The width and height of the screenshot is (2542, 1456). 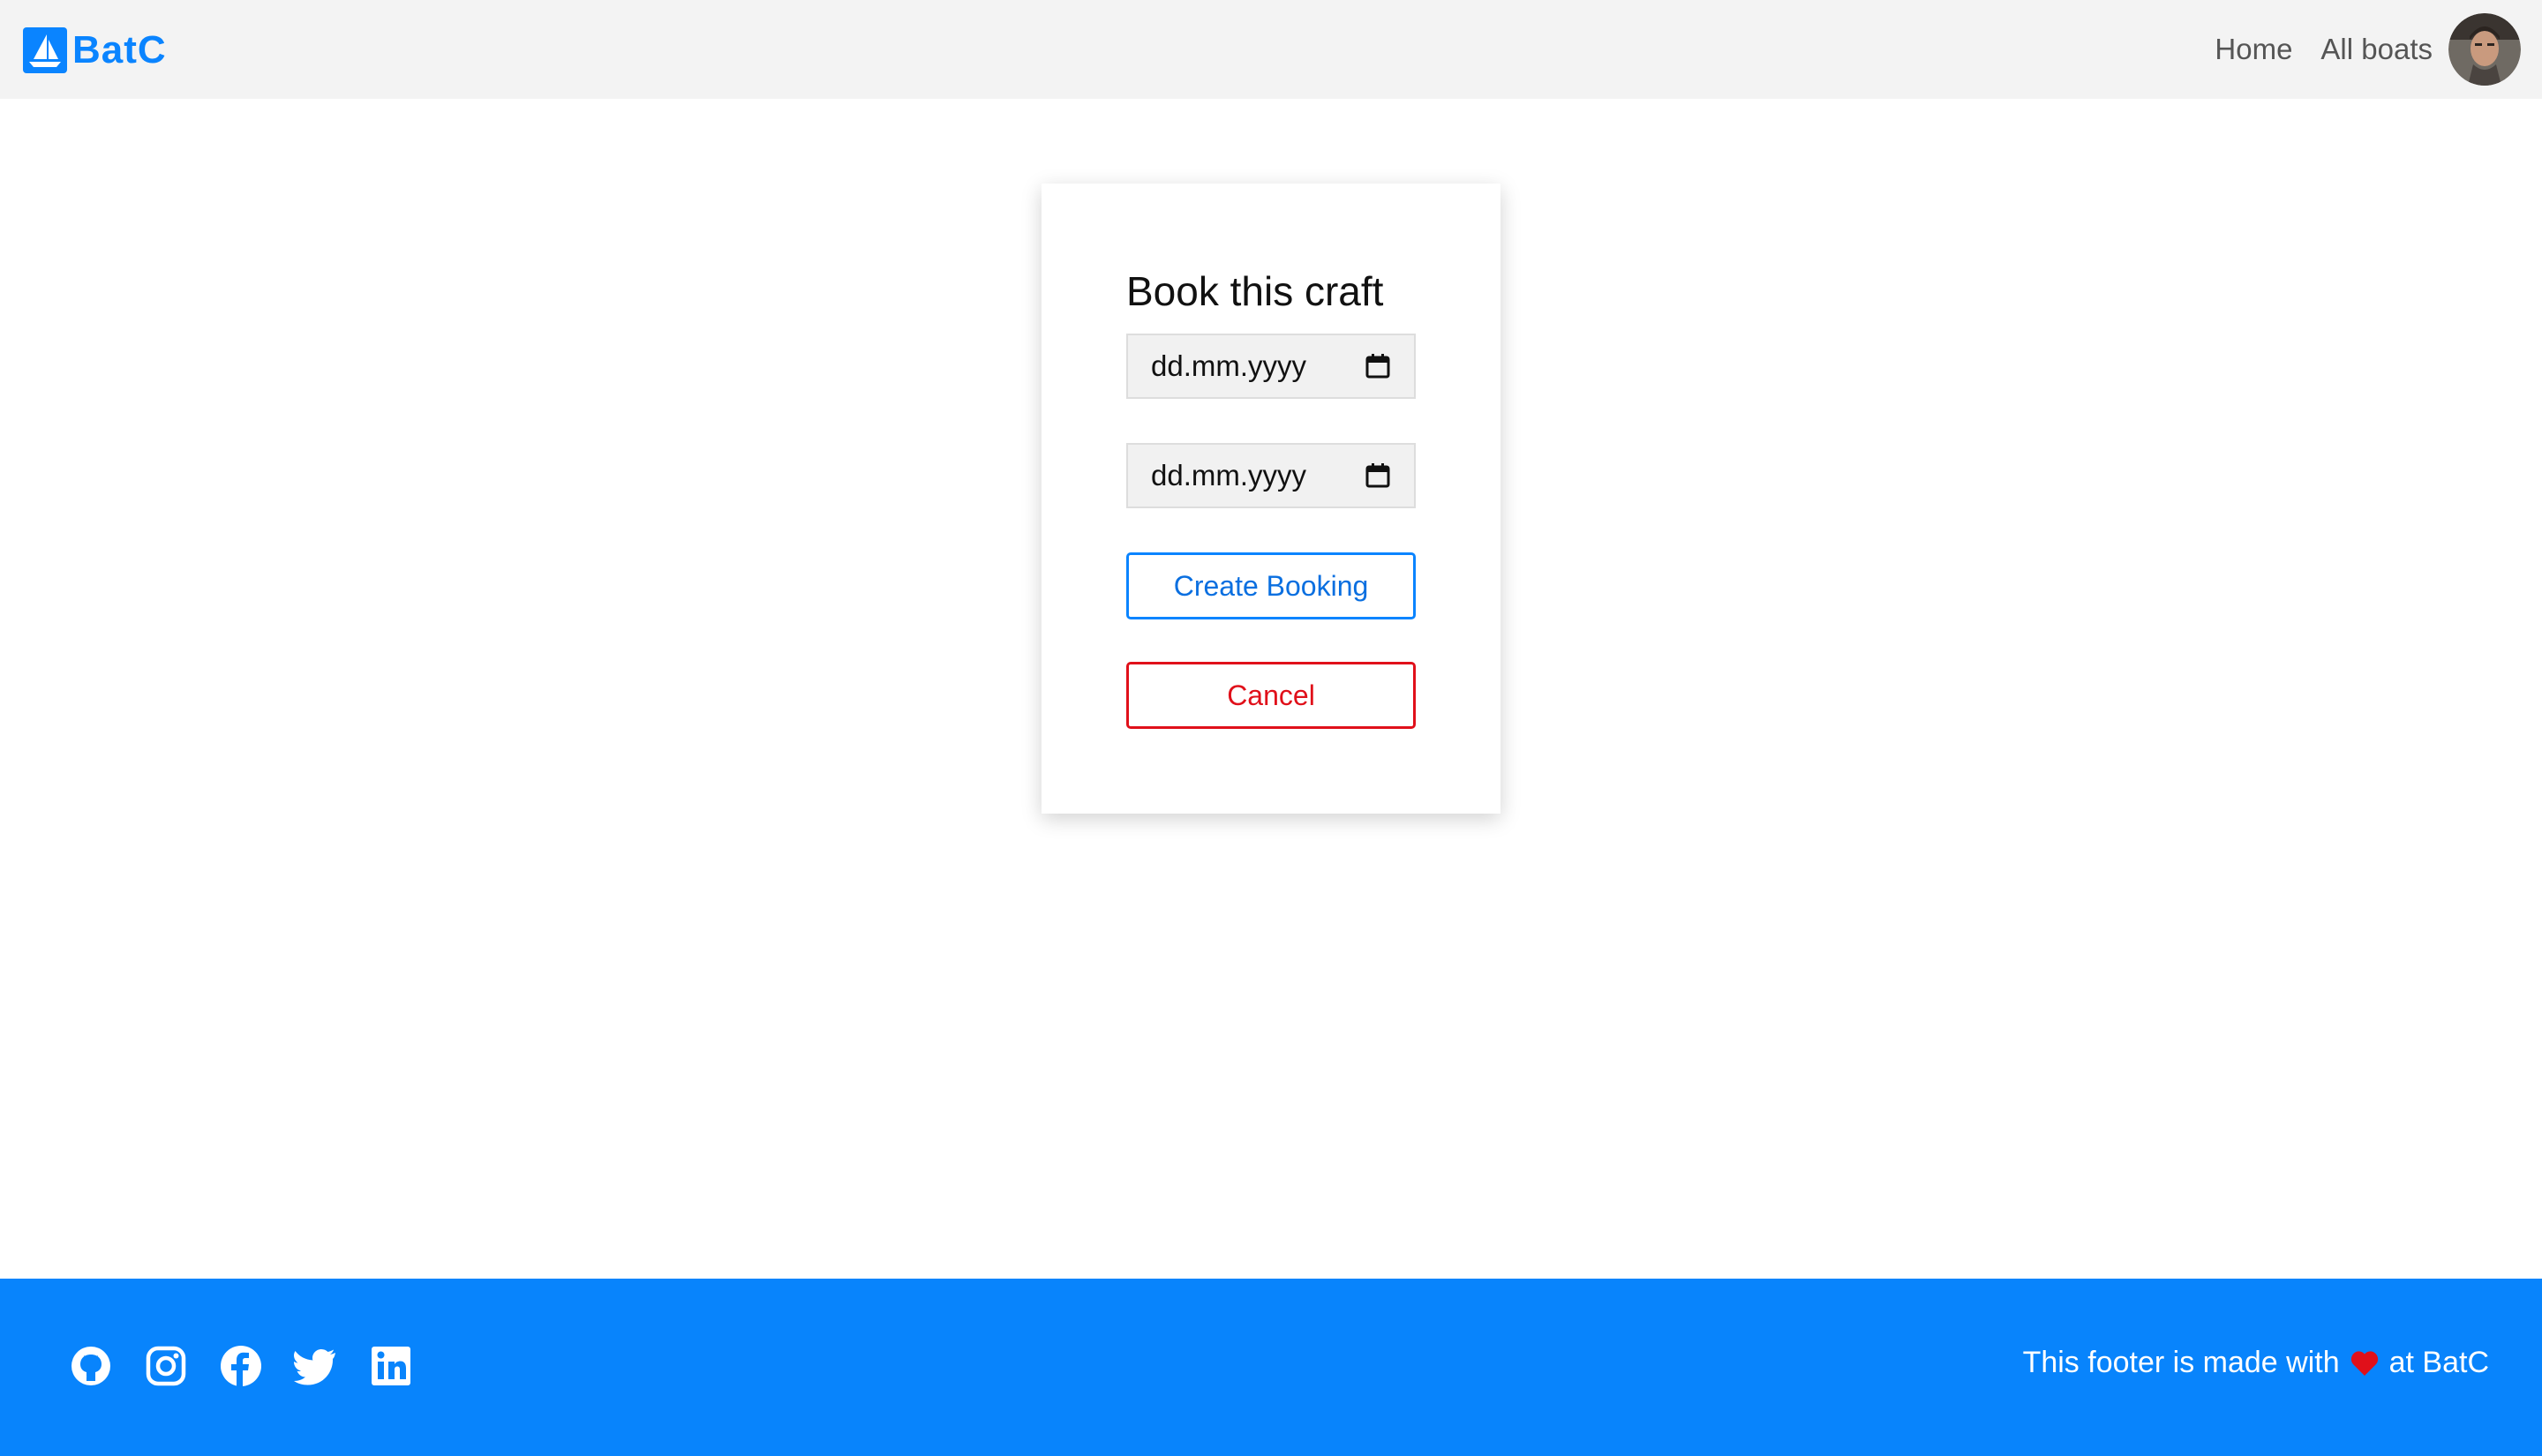 What do you see at coordinates (1271, 49) in the screenshot?
I see `top-navbar: BatC Home All boats` at bounding box center [1271, 49].